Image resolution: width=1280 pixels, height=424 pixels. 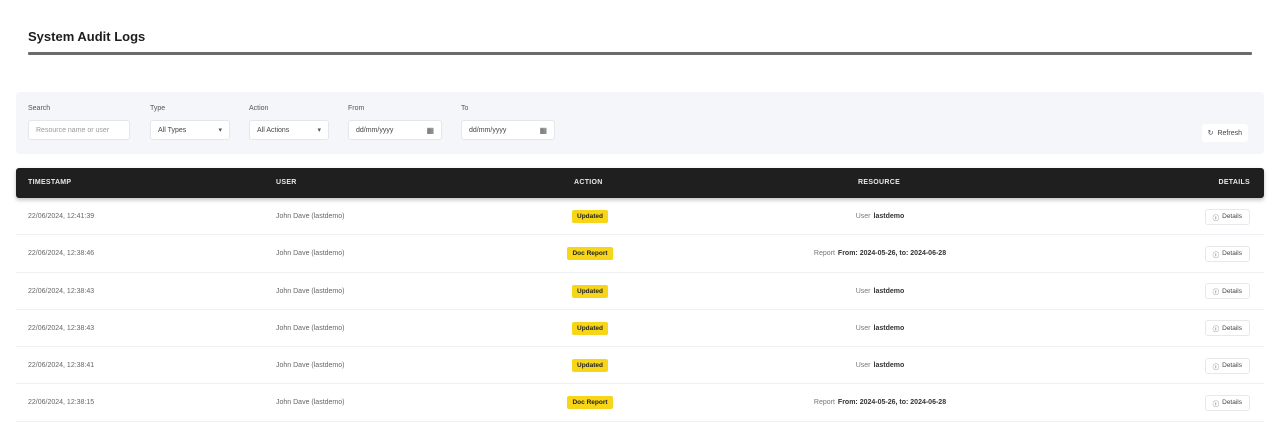 I want to click on from-date-input: dd/mm/yyyy ▦, so click(x=395, y=130).